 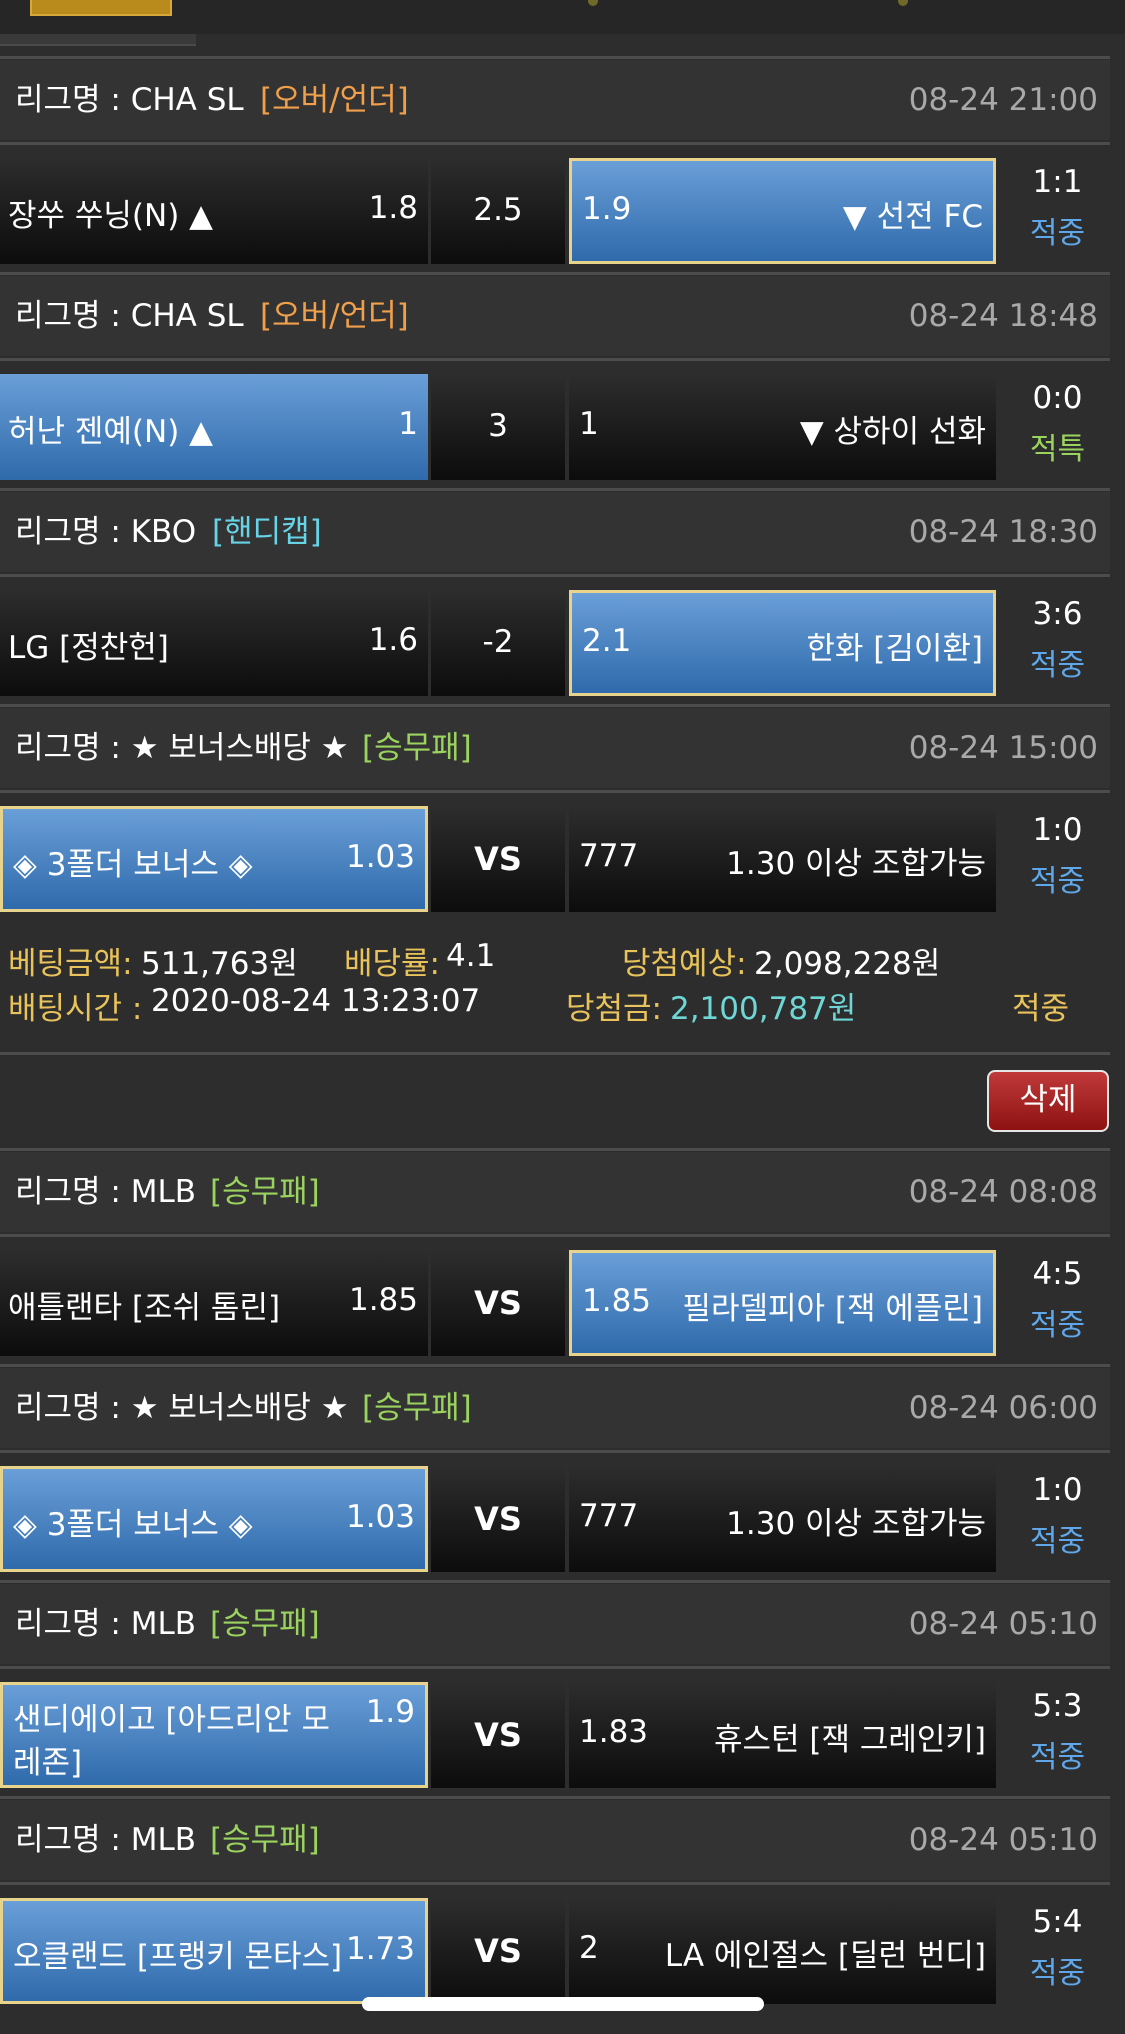 I want to click on away-selection: 1 ▼ 상하이 선화, so click(x=782, y=427).